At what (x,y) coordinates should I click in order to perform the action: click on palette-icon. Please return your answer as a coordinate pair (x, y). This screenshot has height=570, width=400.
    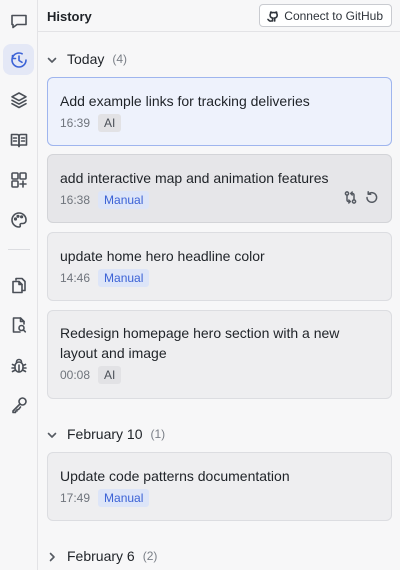
    Looking at the image, I should click on (18, 219).